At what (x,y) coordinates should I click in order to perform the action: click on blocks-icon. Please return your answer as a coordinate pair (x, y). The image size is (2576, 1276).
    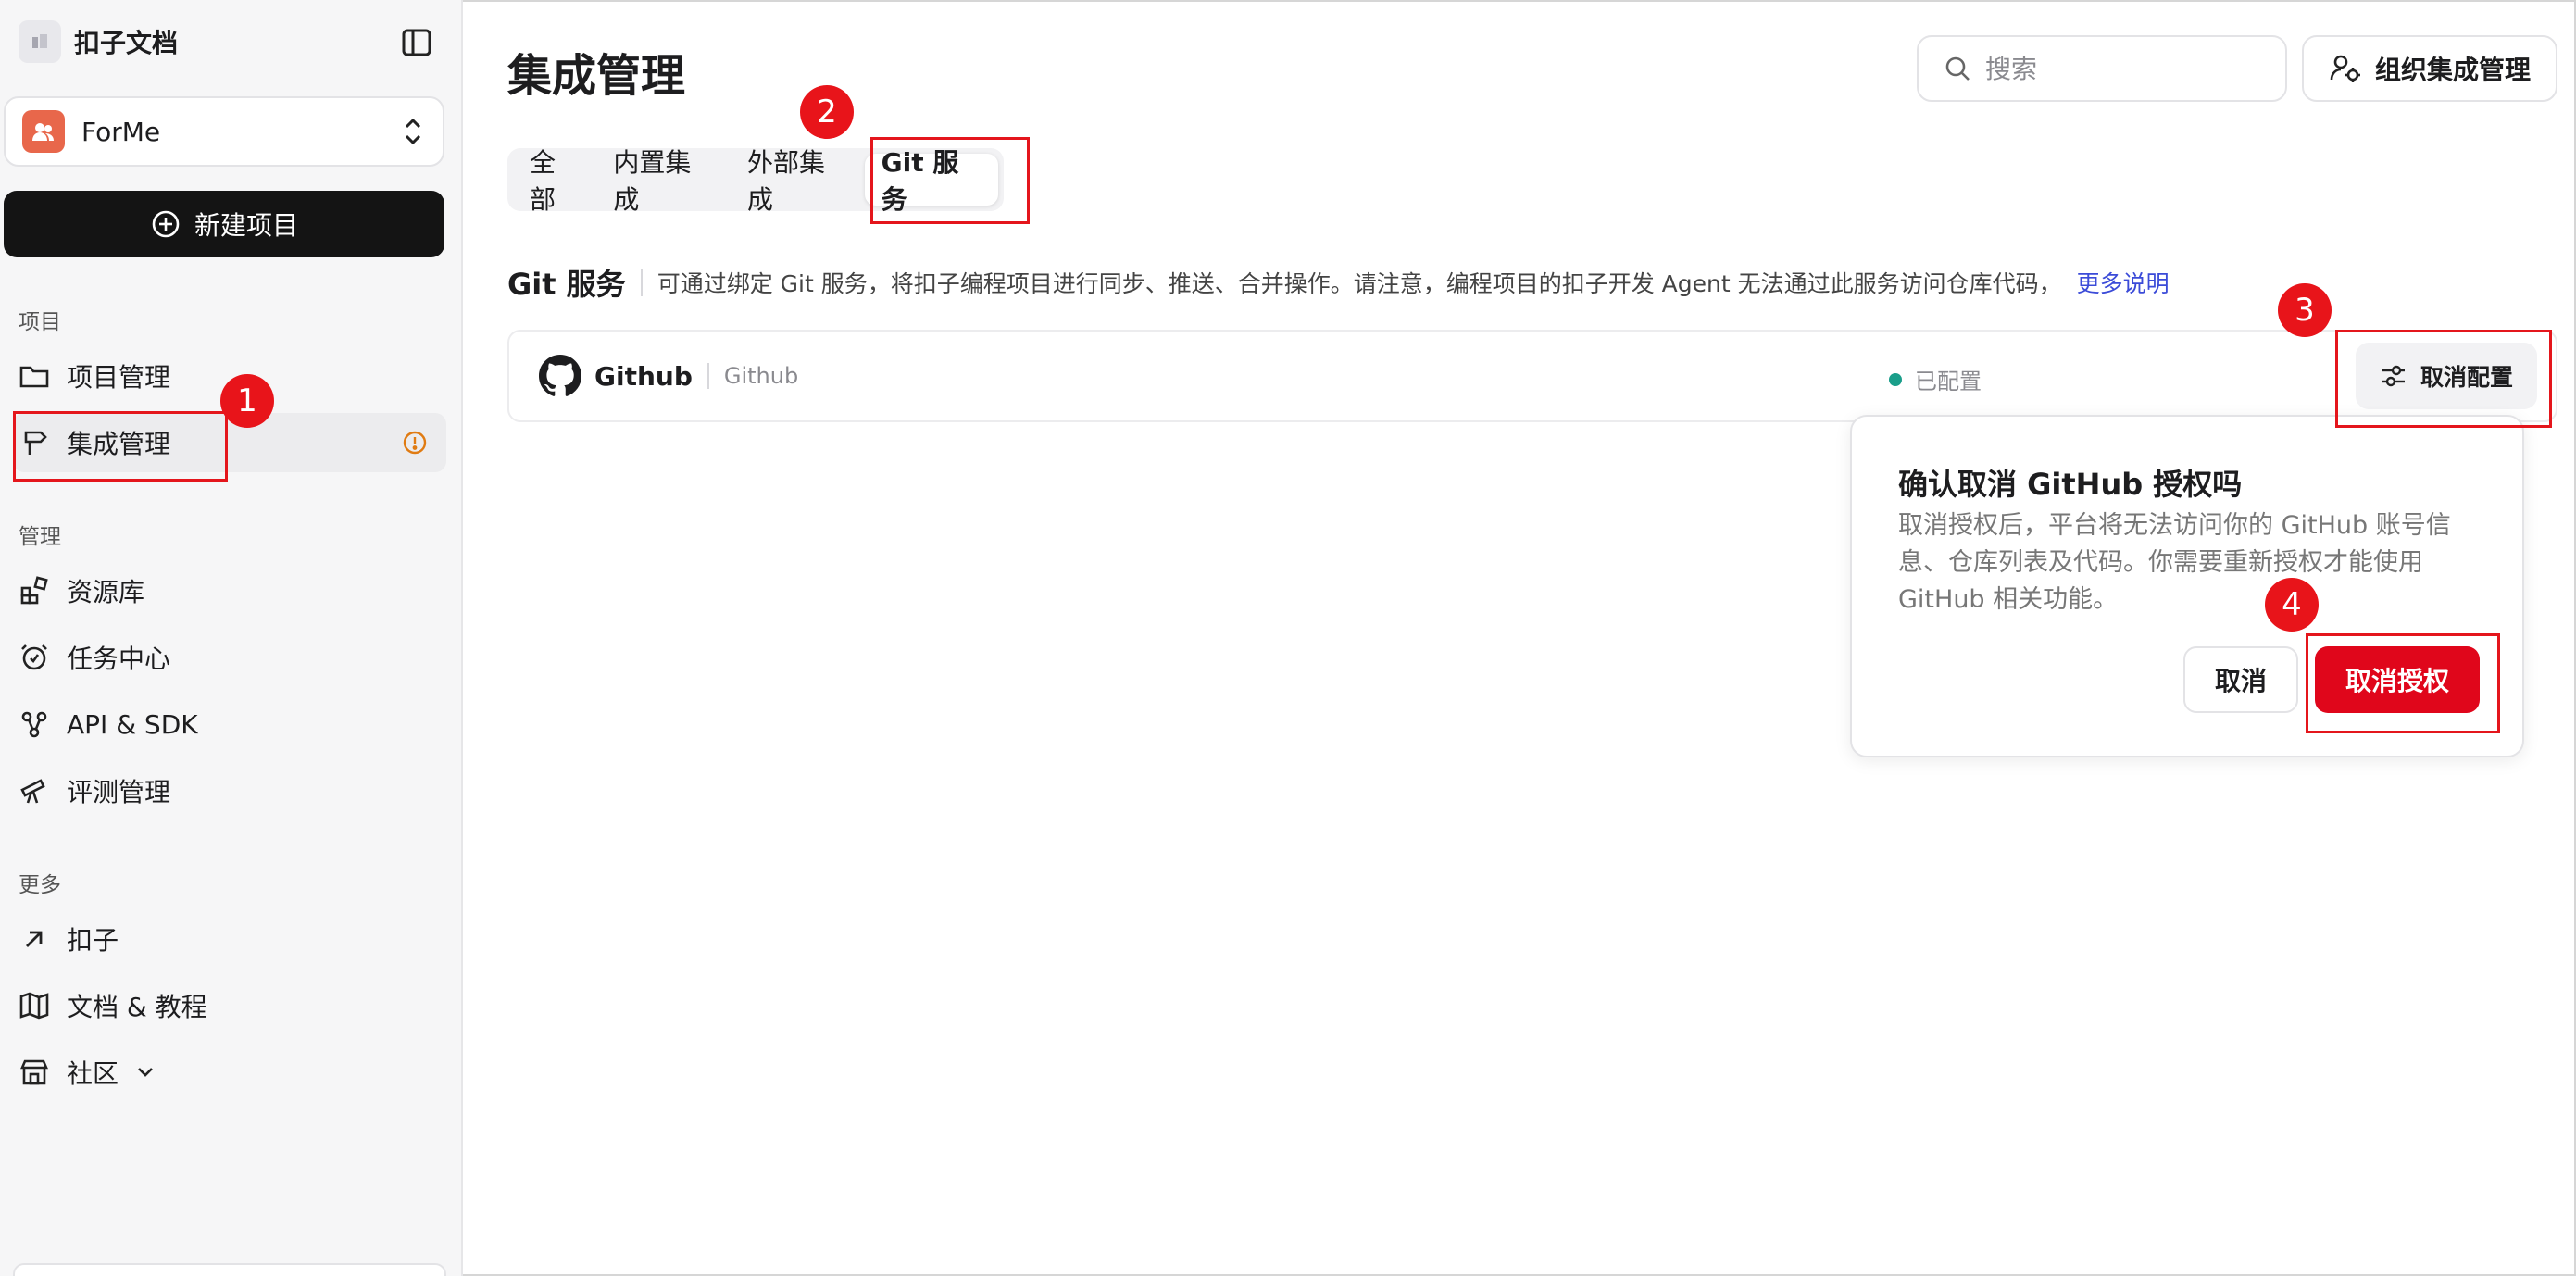
    Looking at the image, I should click on (34, 590).